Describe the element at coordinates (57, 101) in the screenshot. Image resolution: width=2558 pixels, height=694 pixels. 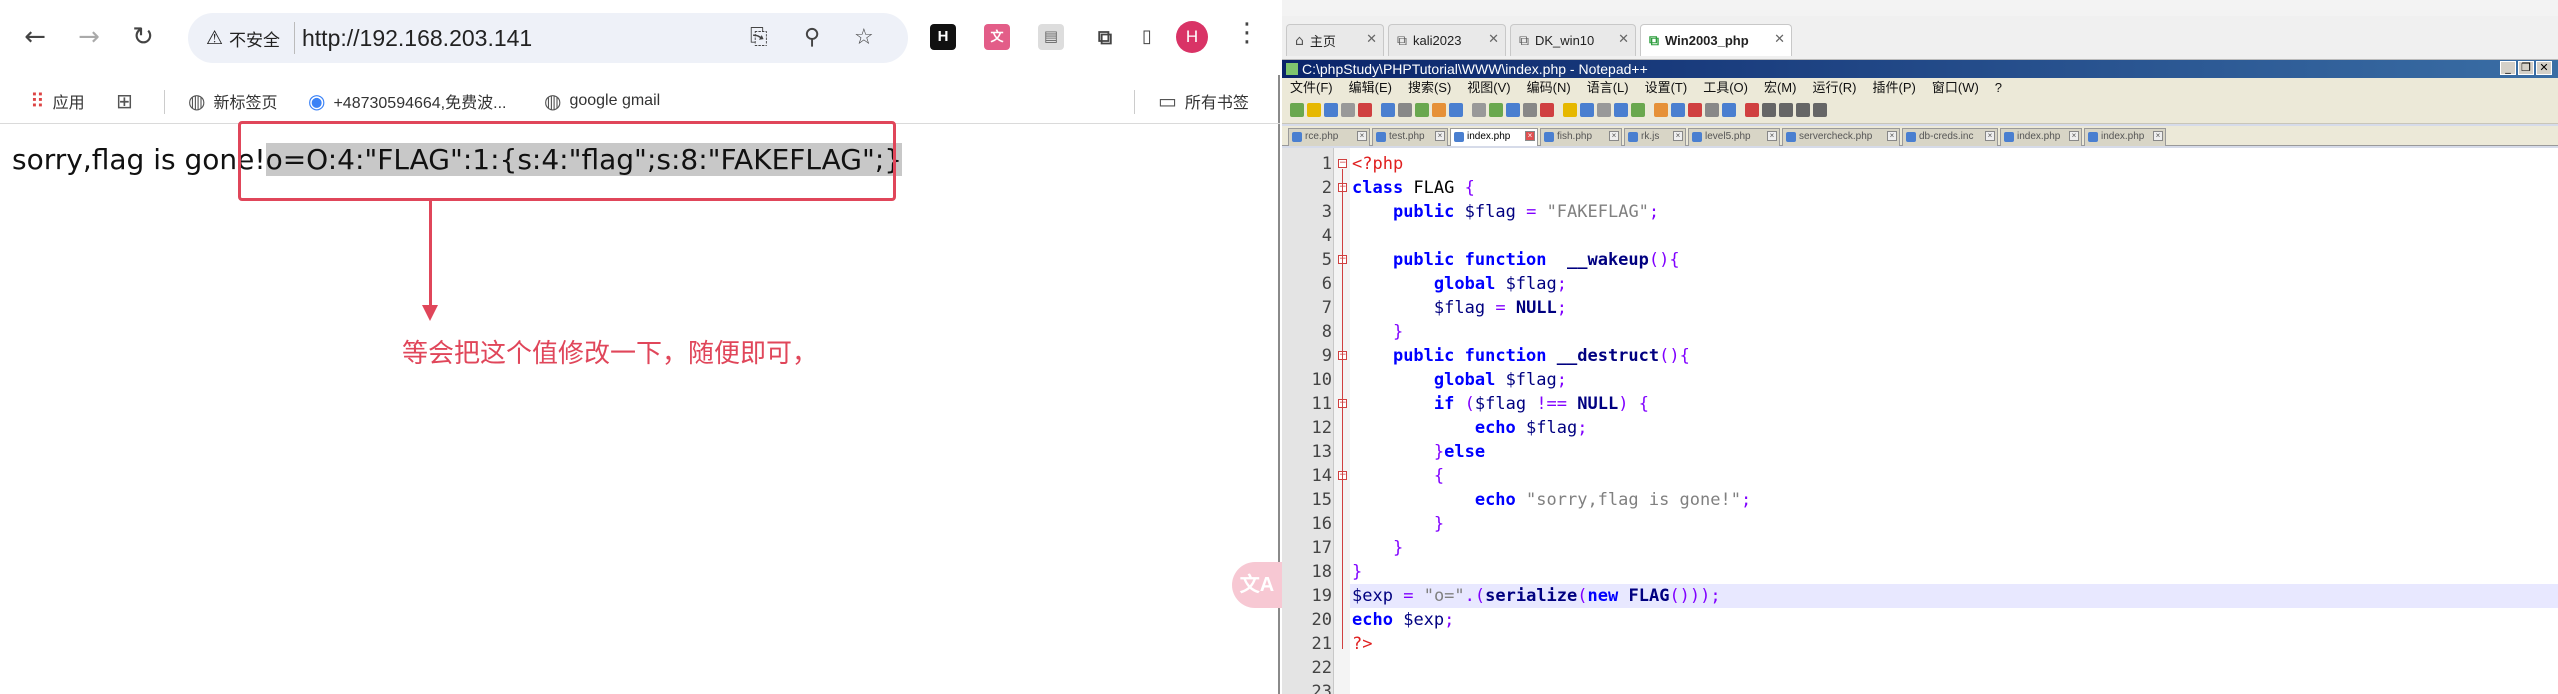
I see `bookmark-apps: ⠿ 应用` at that location.